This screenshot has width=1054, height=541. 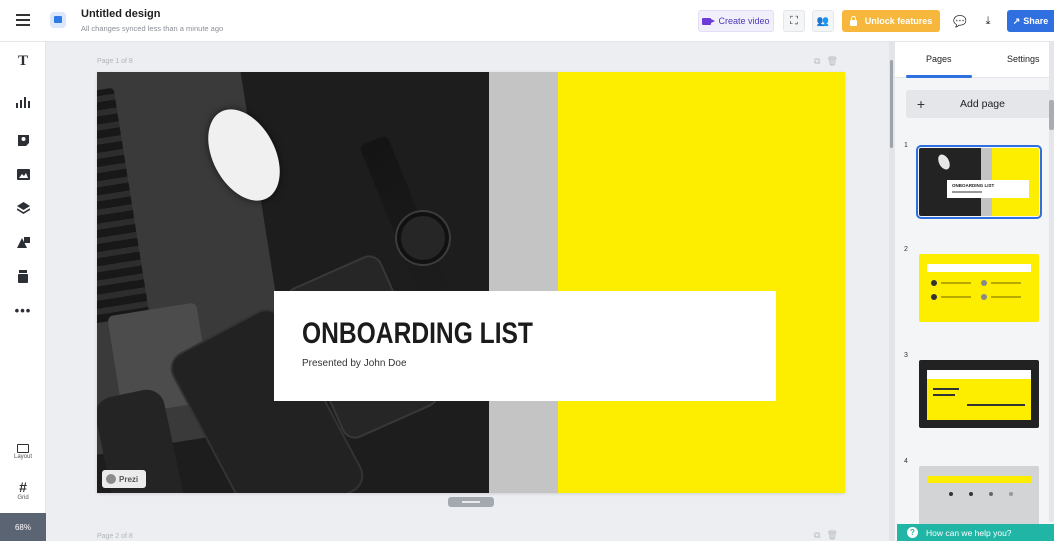 What do you see at coordinates (1023, 59) in the screenshot?
I see `tab-settings: Settings` at bounding box center [1023, 59].